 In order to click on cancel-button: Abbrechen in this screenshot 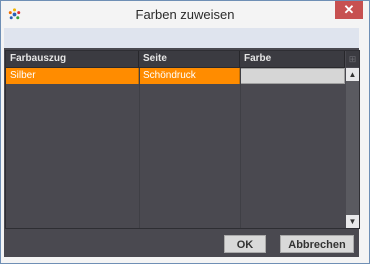, I will do `click(317, 244)`.